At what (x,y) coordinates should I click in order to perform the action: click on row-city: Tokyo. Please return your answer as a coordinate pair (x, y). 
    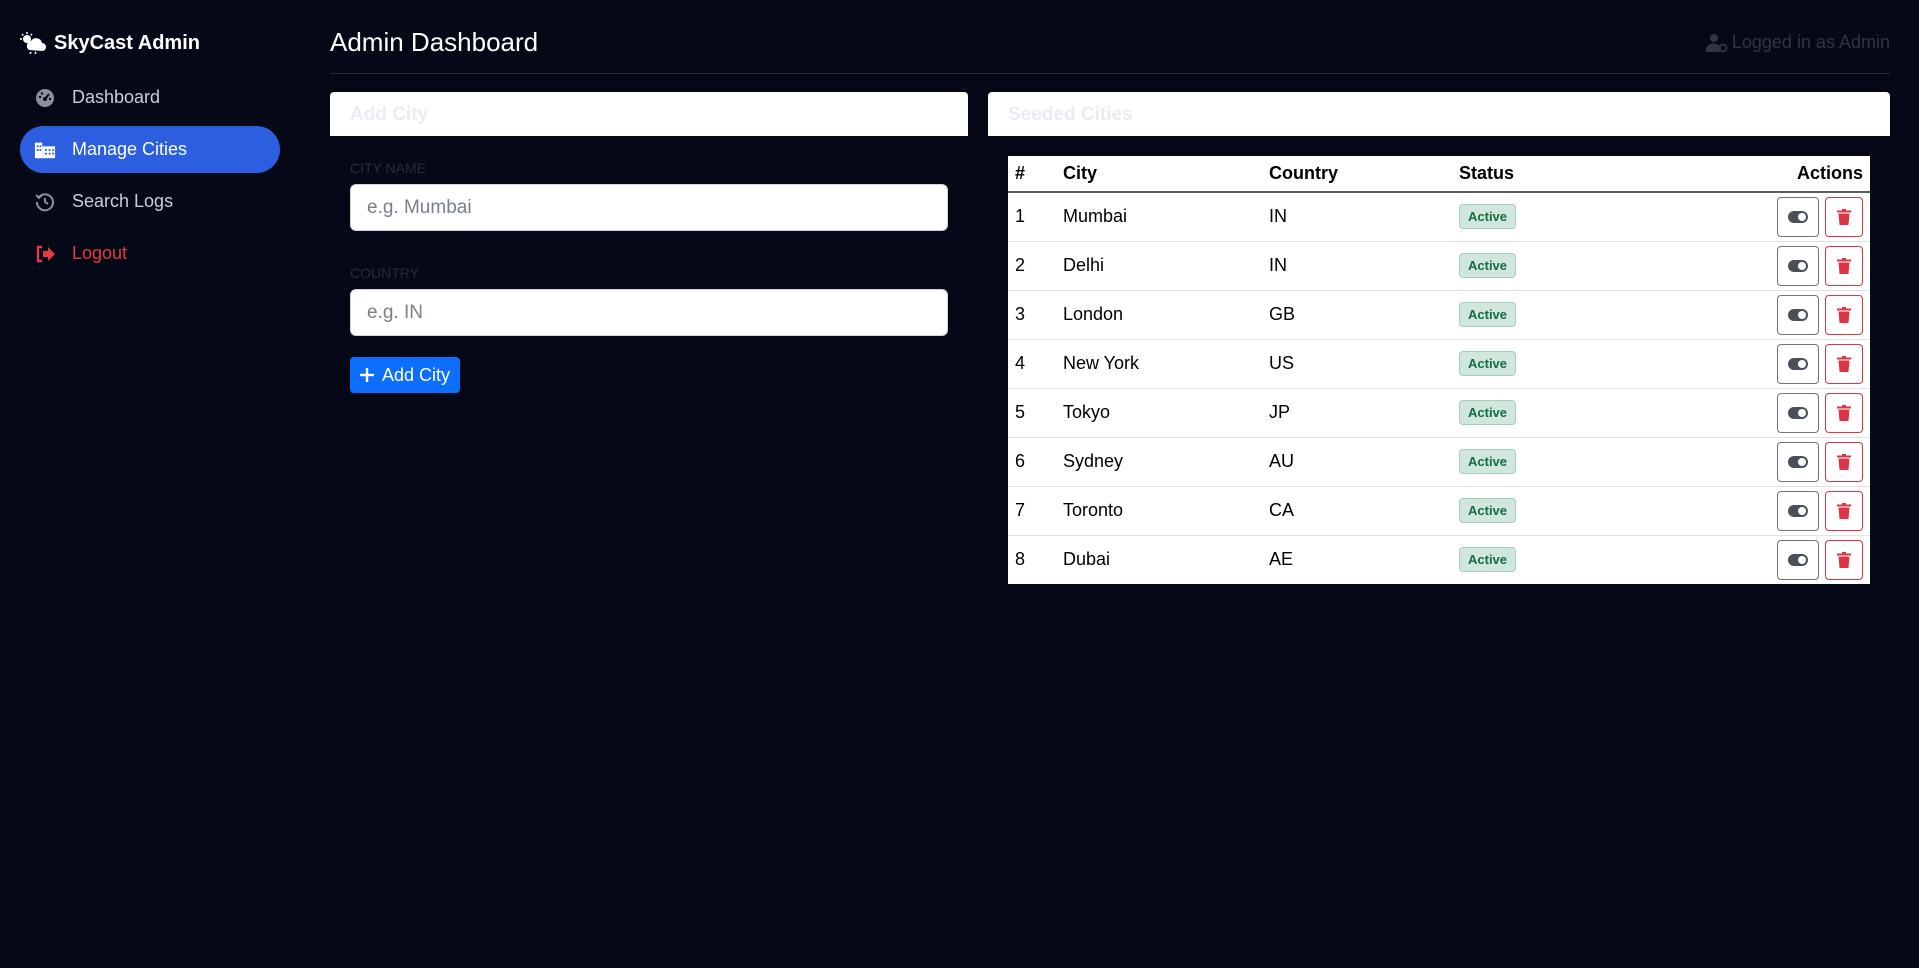
    Looking at the image, I should click on (1159, 413).